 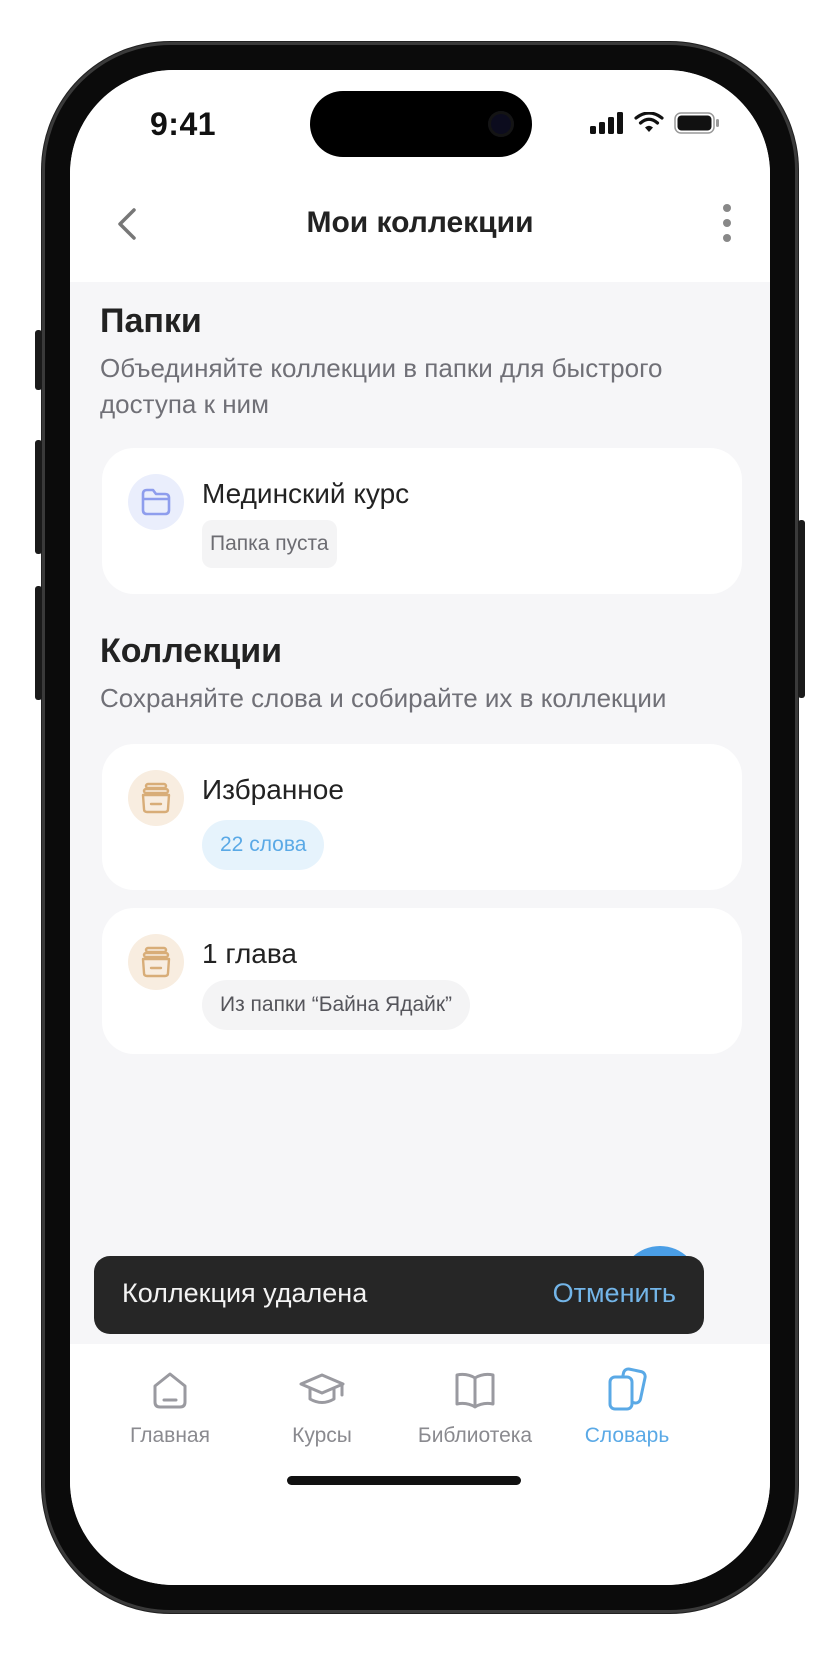 I want to click on collection-name: 1 глава, so click(x=249, y=953).